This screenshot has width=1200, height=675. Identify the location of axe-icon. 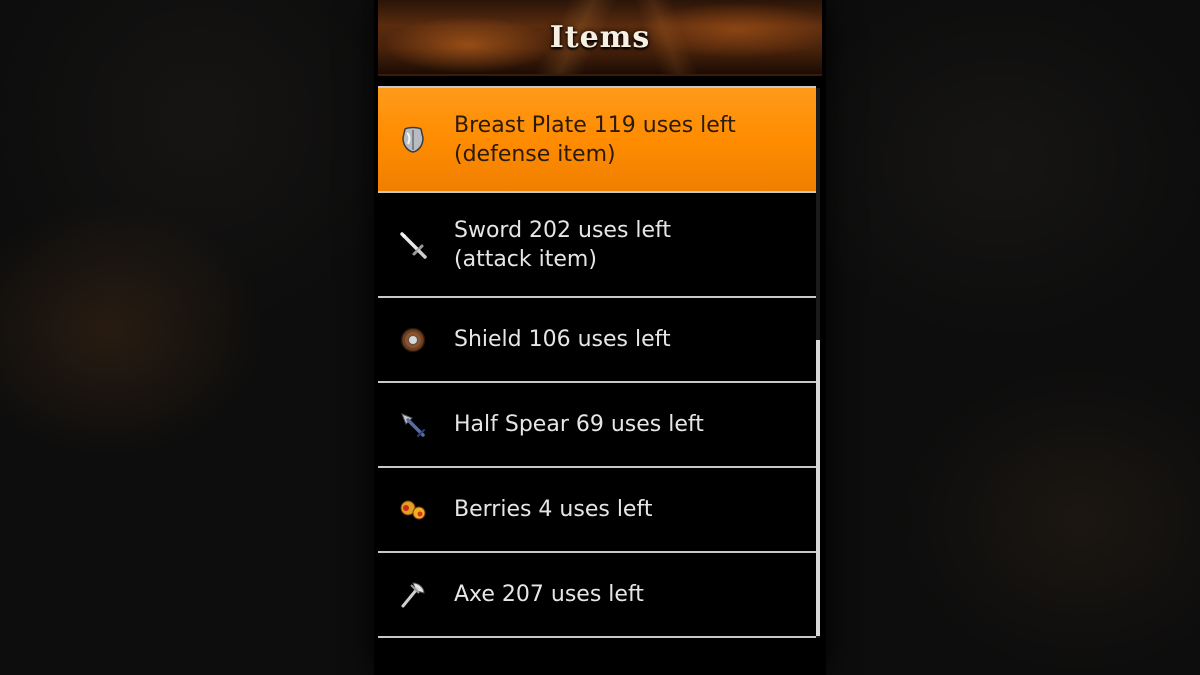
(413, 595).